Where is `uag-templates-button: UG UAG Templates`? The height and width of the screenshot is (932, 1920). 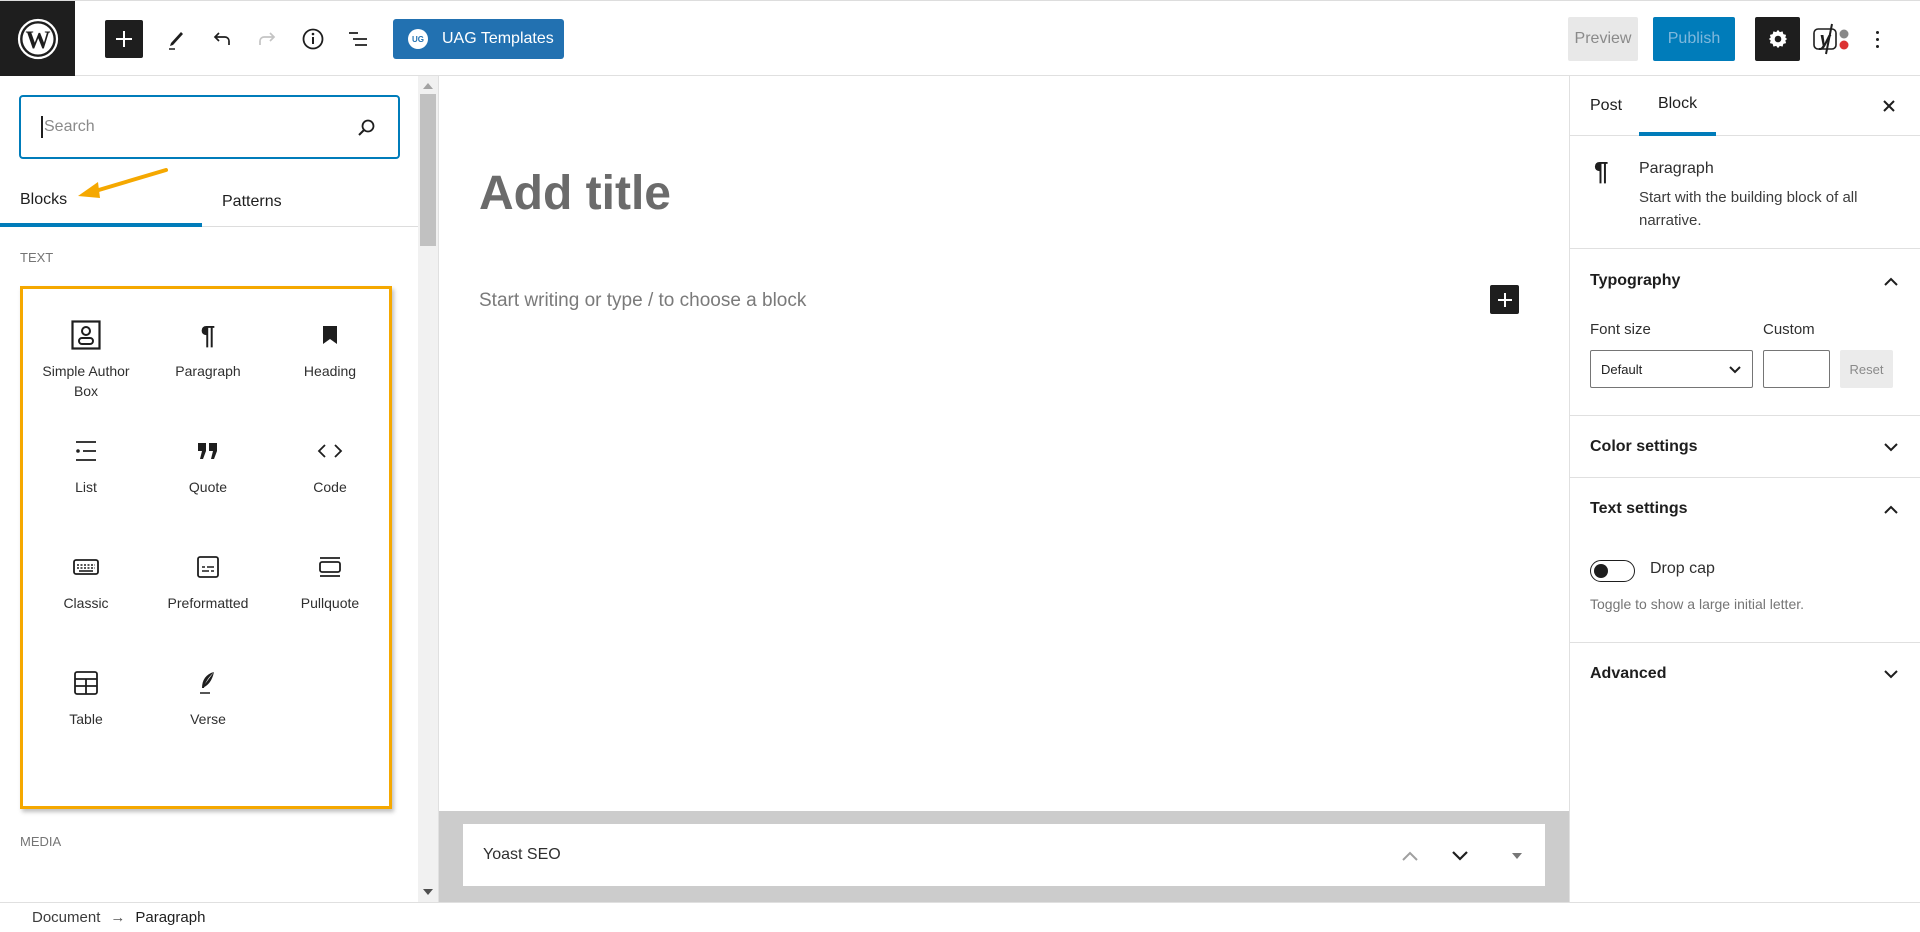 uag-templates-button: UG UAG Templates is located at coordinates (478, 39).